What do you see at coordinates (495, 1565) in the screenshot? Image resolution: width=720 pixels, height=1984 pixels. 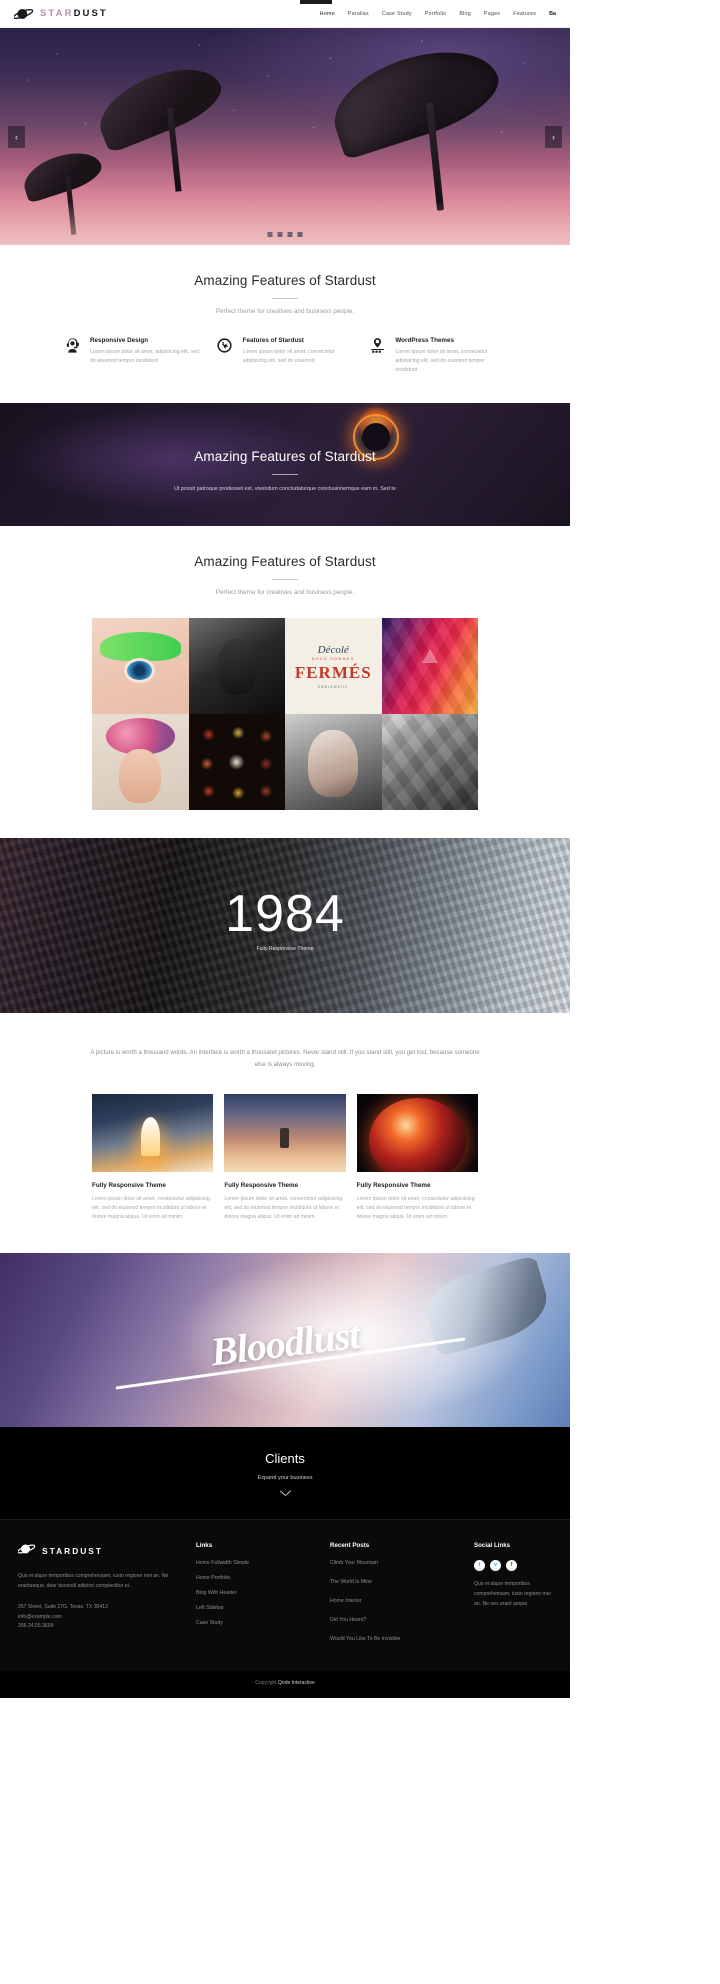 I see `vimeo-icon: v` at bounding box center [495, 1565].